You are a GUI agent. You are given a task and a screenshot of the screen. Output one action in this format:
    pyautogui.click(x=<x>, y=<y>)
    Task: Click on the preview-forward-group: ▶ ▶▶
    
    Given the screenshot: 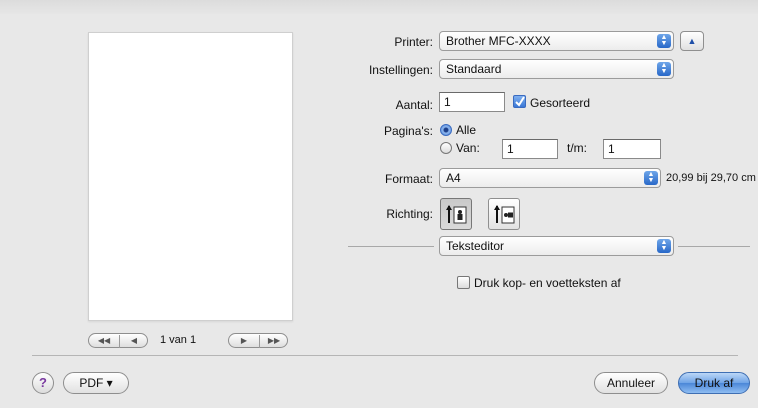 What is the action you would take?
    pyautogui.click(x=258, y=340)
    